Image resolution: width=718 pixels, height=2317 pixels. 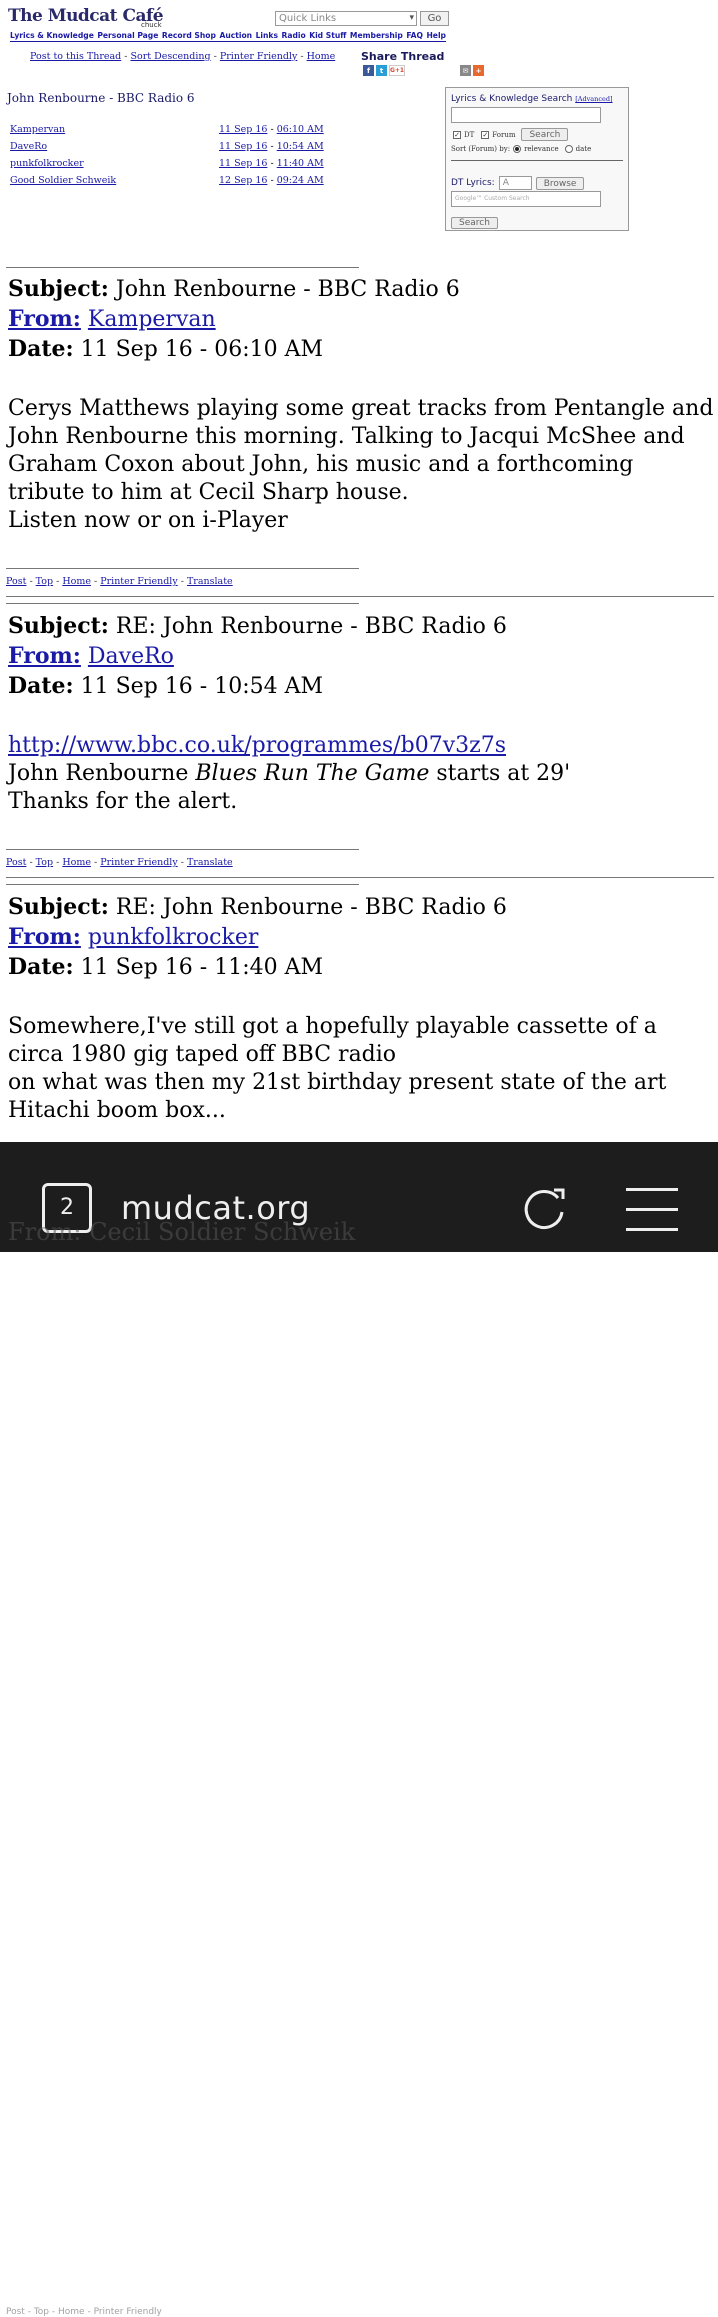 I want to click on facebook-icon: f, so click(x=368, y=70).